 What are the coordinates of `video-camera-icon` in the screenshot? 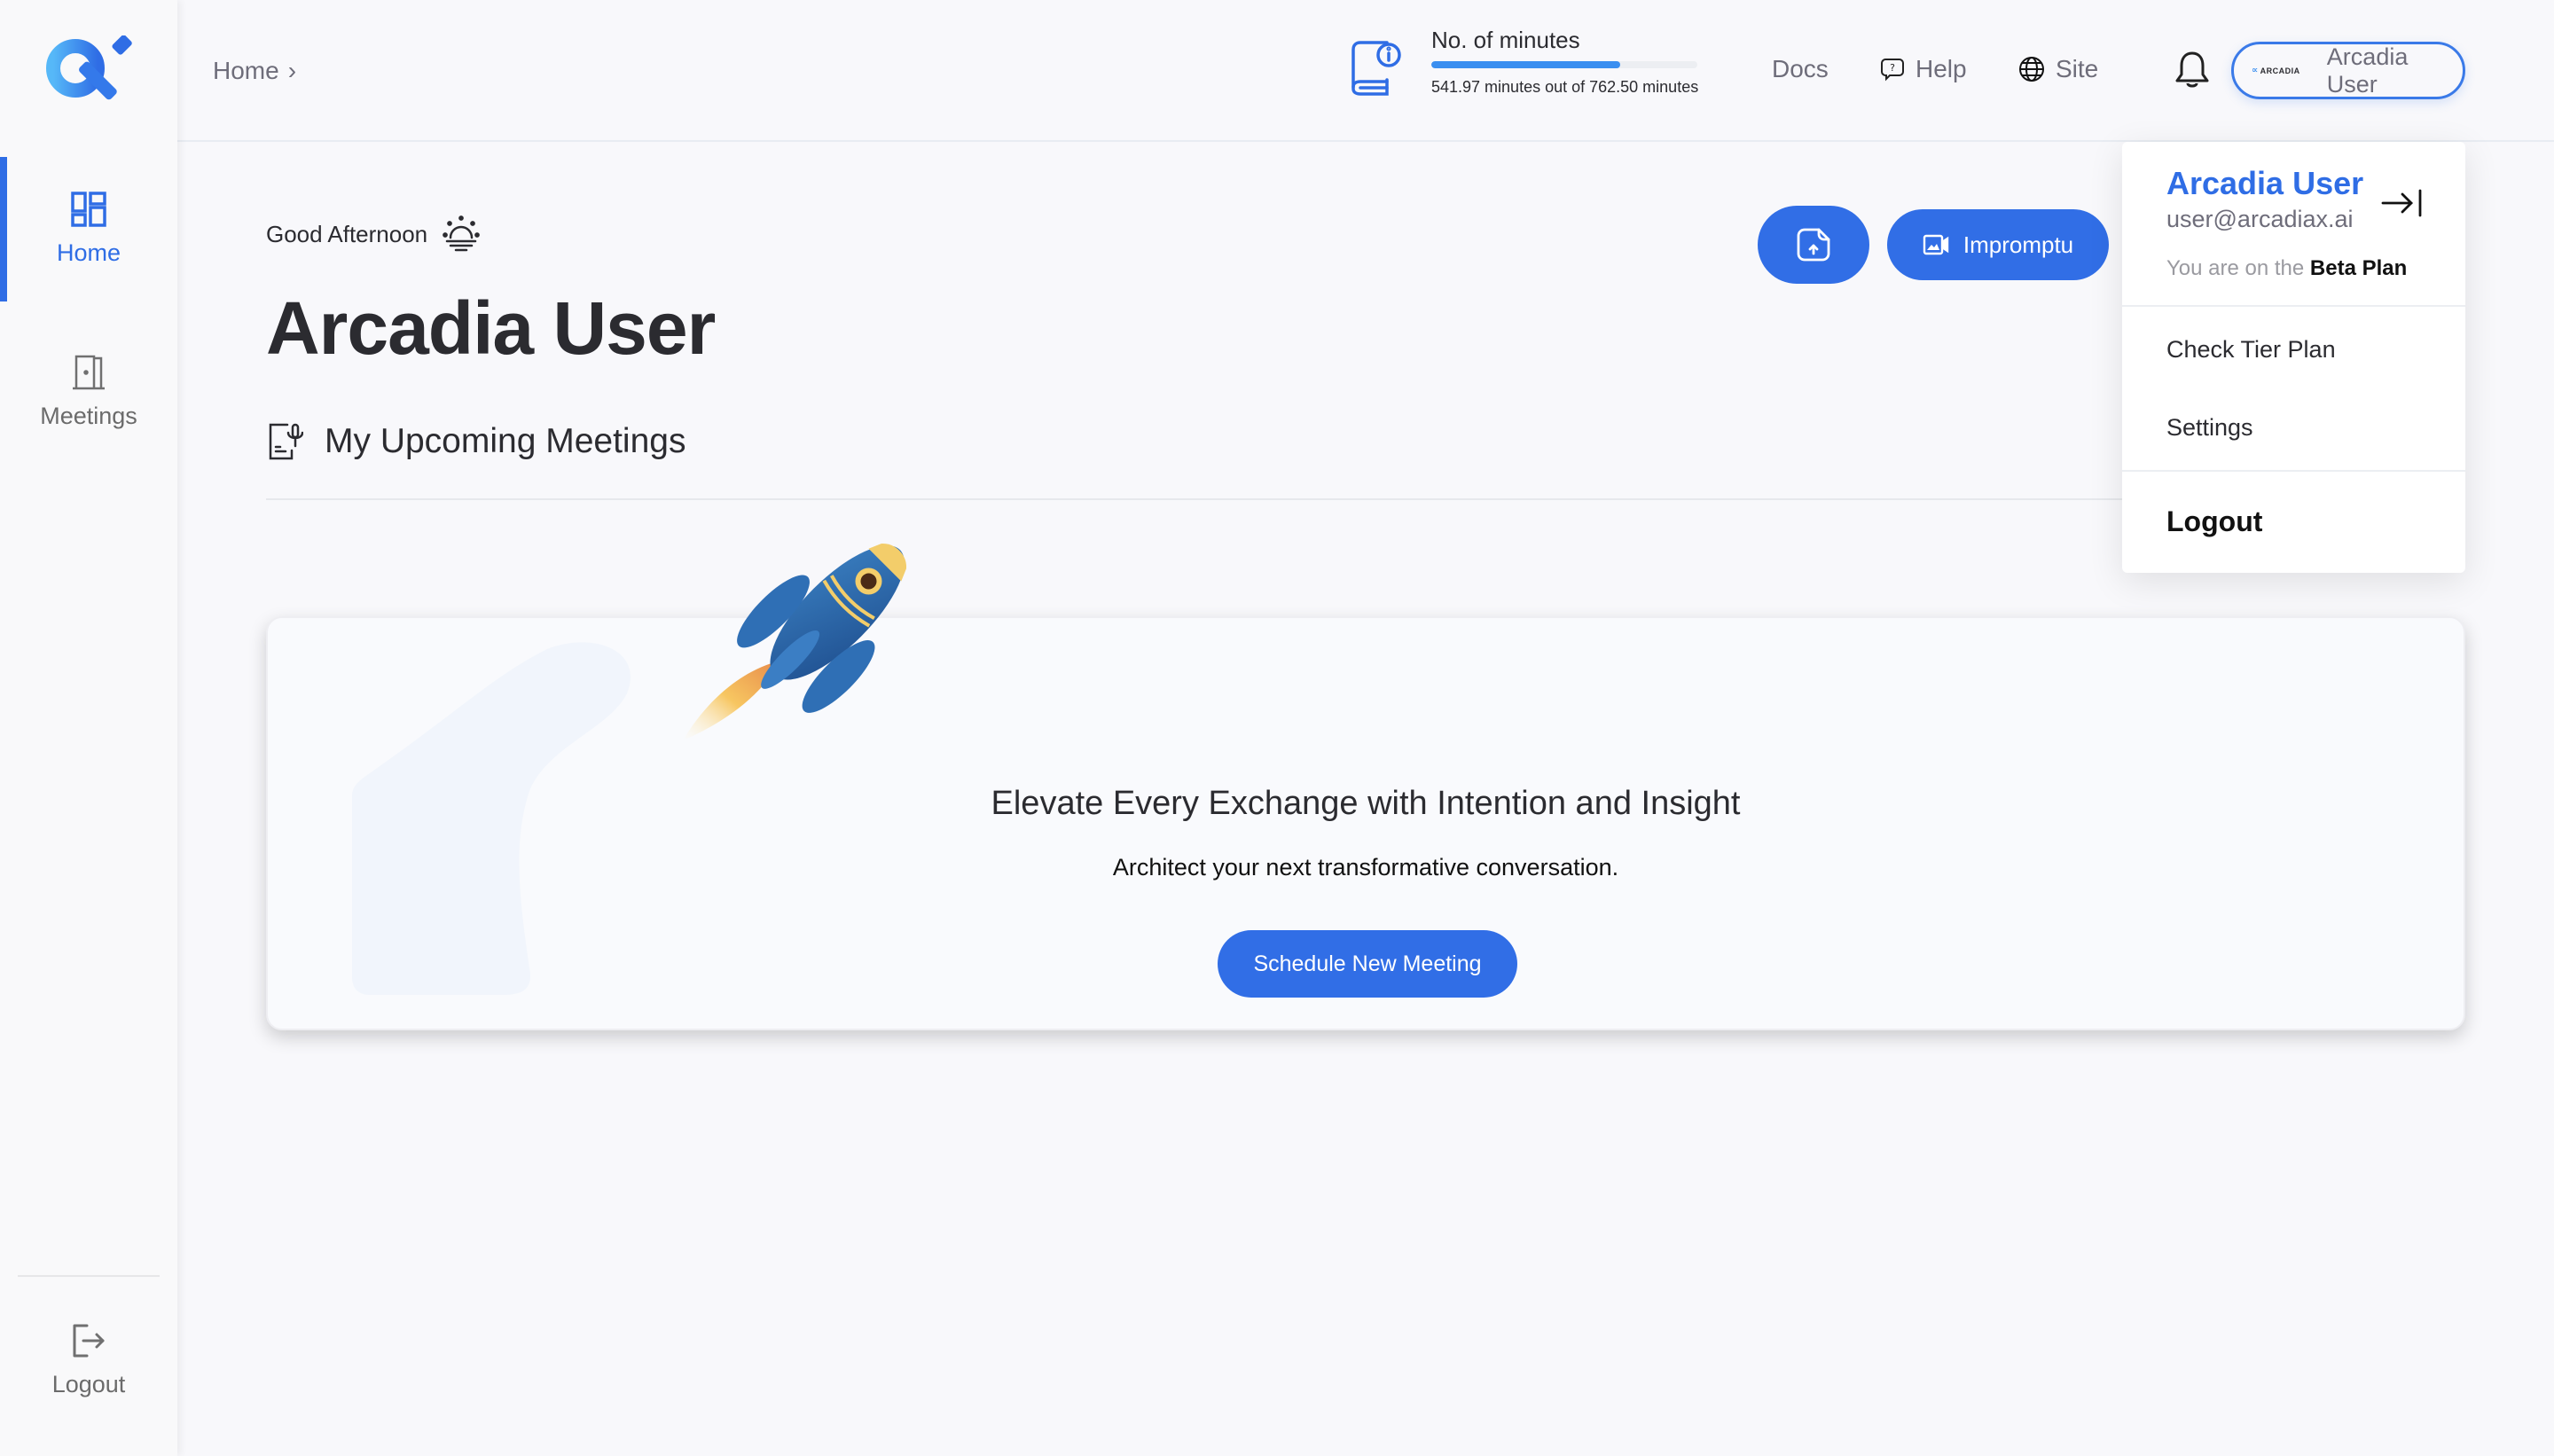 It's located at (1936, 244).